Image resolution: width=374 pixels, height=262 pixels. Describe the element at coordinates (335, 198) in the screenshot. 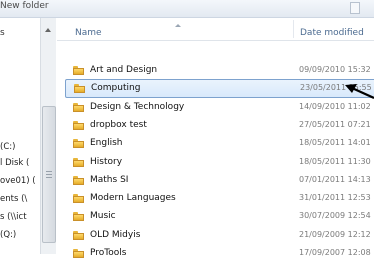

I see `file-date-modified: 31/01/2011 12:53` at that location.